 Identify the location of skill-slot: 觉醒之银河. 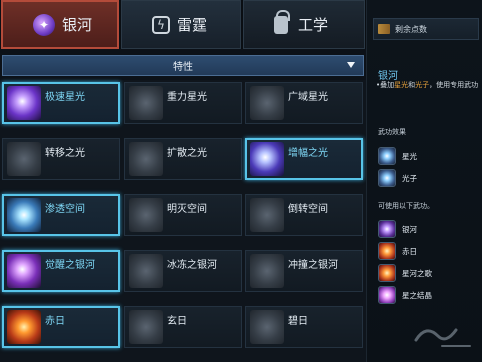
(61, 271).